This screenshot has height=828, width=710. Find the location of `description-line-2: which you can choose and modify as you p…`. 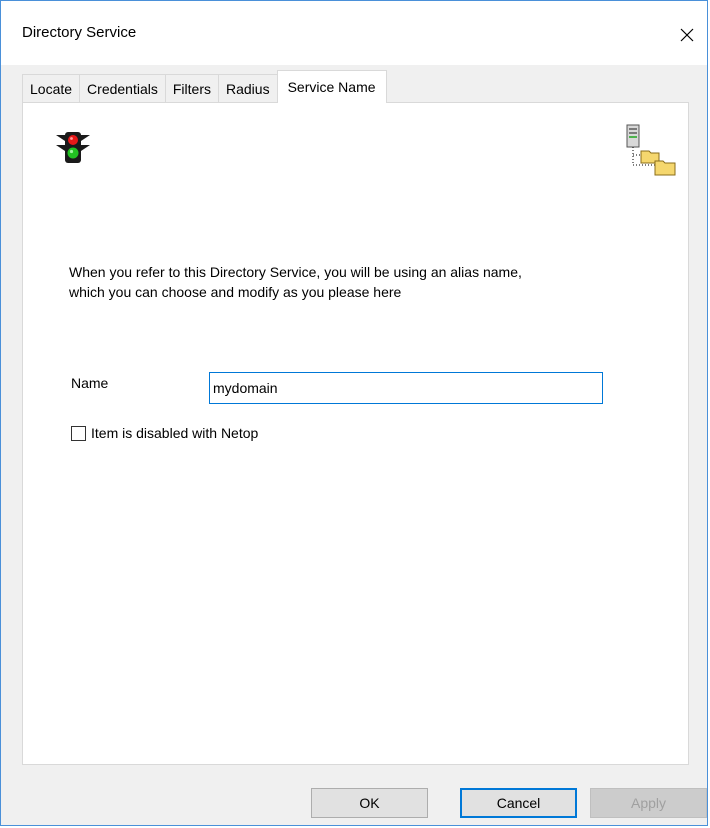

description-line-2: which you can choose and modify as you p… is located at coordinates (235, 292).